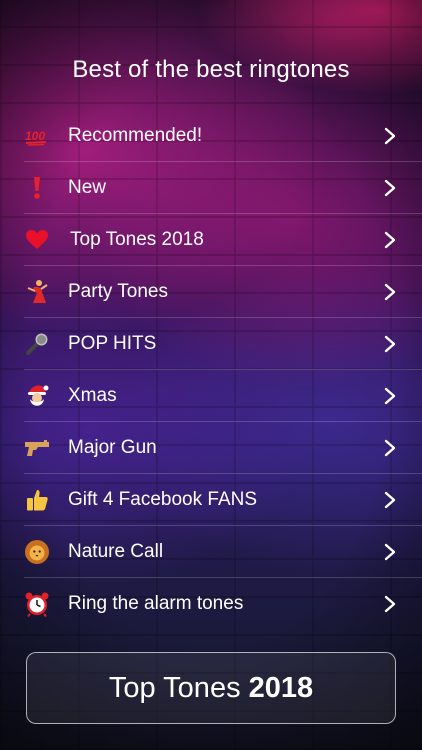  Describe the element at coordinates (281, 687) in the screenshot. I see `cta-text-bold: 2018` at that location.